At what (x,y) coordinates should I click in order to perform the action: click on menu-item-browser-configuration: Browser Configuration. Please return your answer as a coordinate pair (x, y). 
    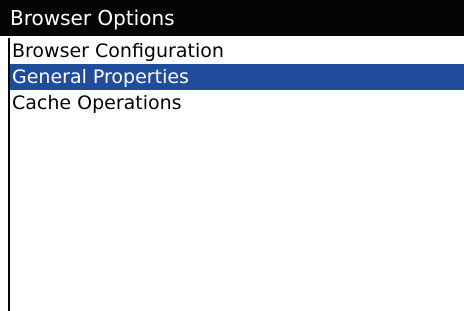
    Looking at the image, I should click on (237, 51).